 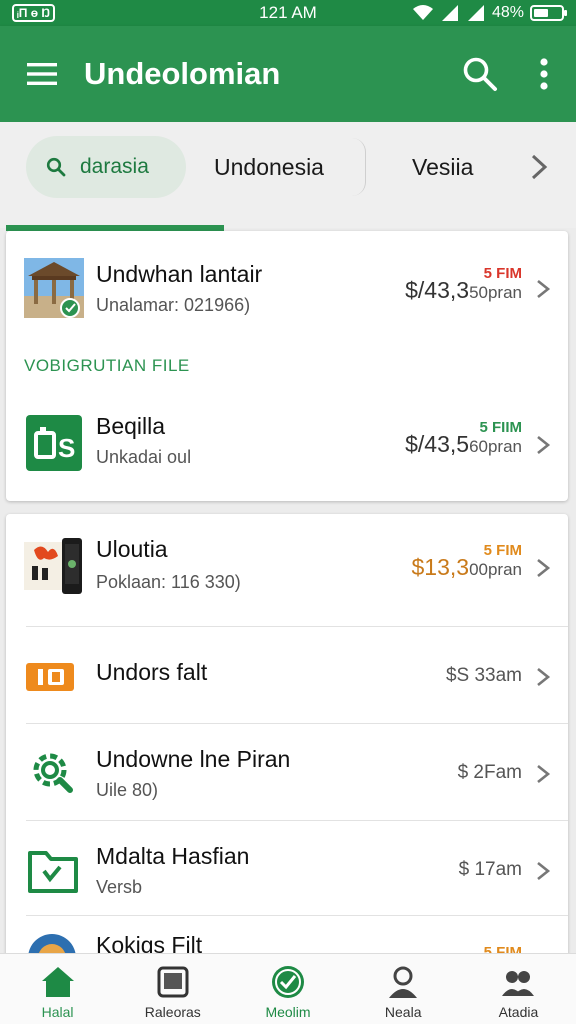 I want to click on item-title: Beqilla, so click(x=131, y=426).